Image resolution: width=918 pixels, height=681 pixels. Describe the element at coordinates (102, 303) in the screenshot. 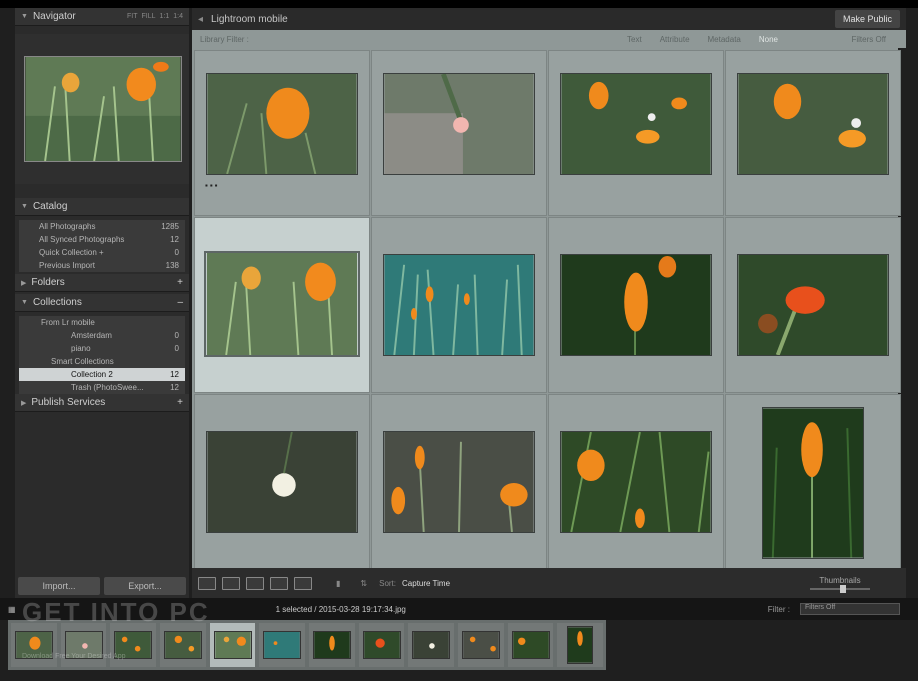

I see `collections-header: ▼ Collections –` at that location.